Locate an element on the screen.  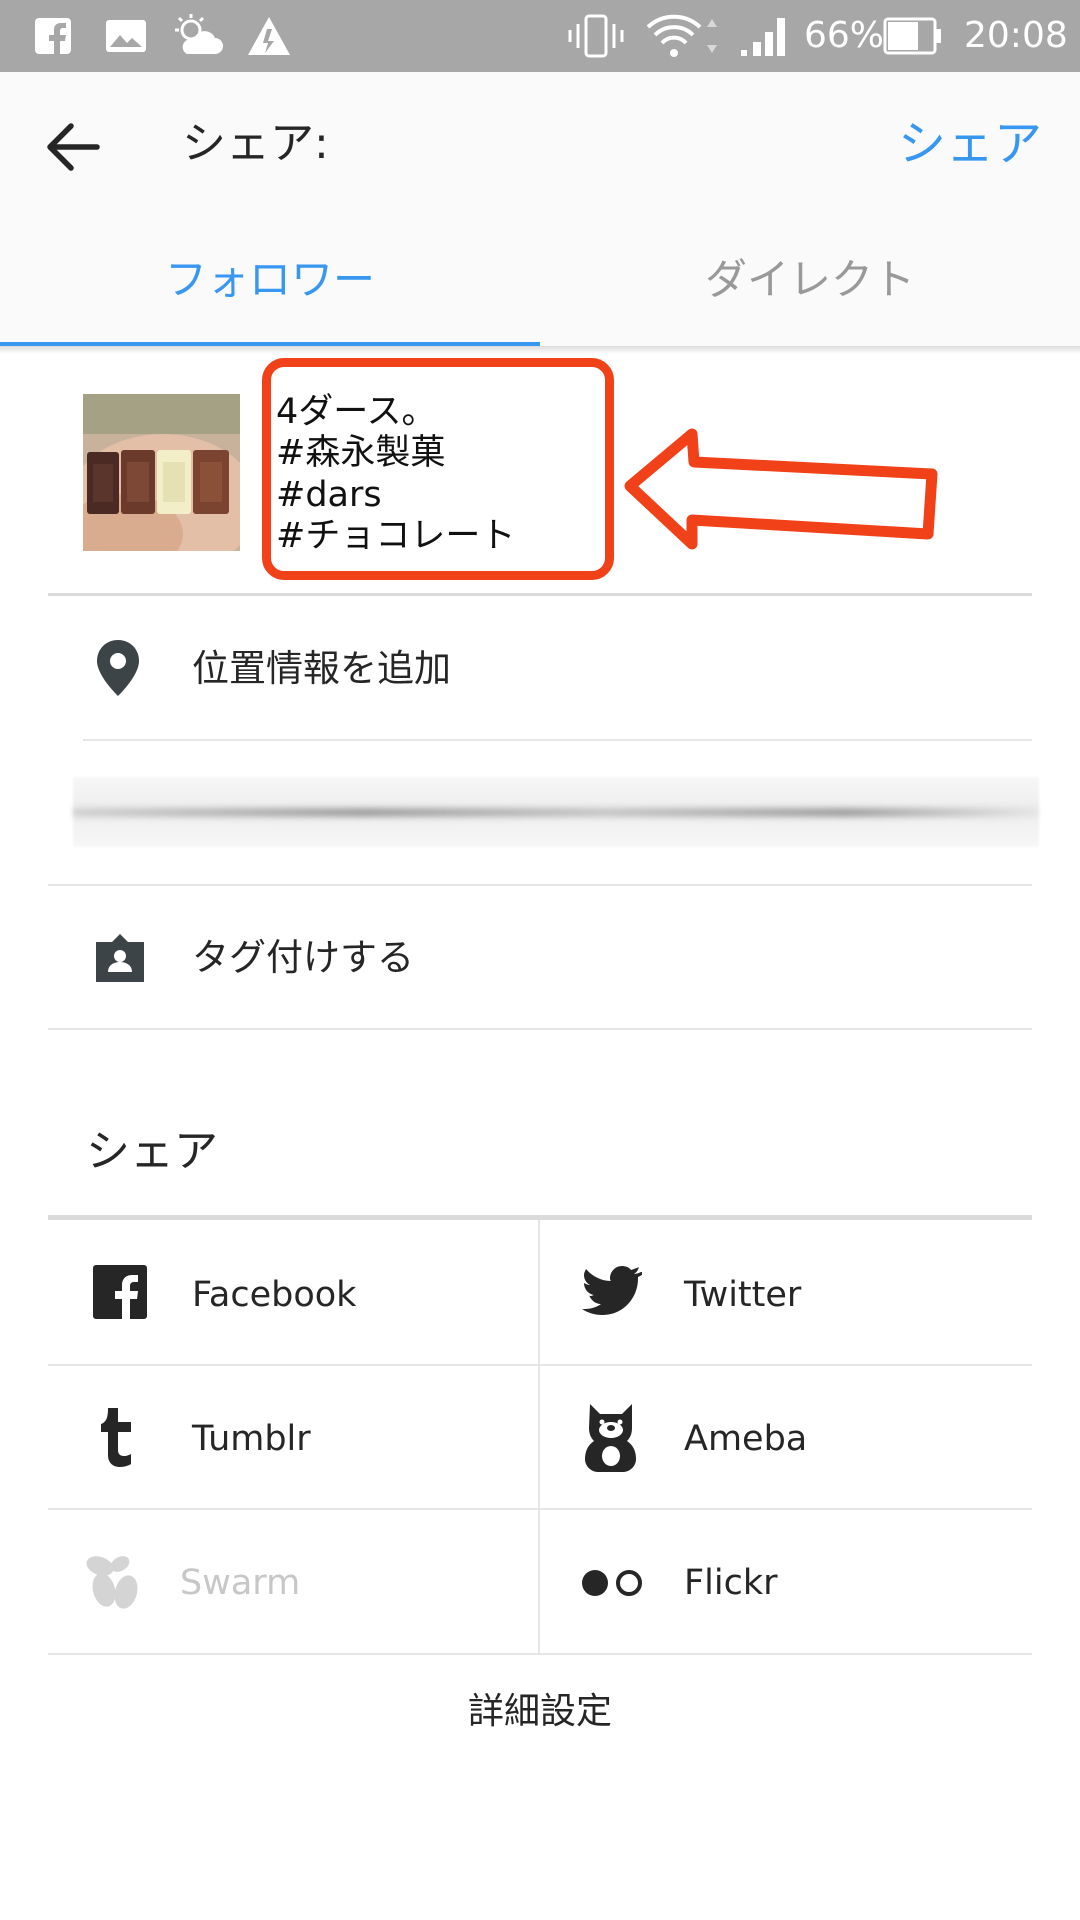
tumblr-label: Tumblr is located at coordinates (251, 1439).